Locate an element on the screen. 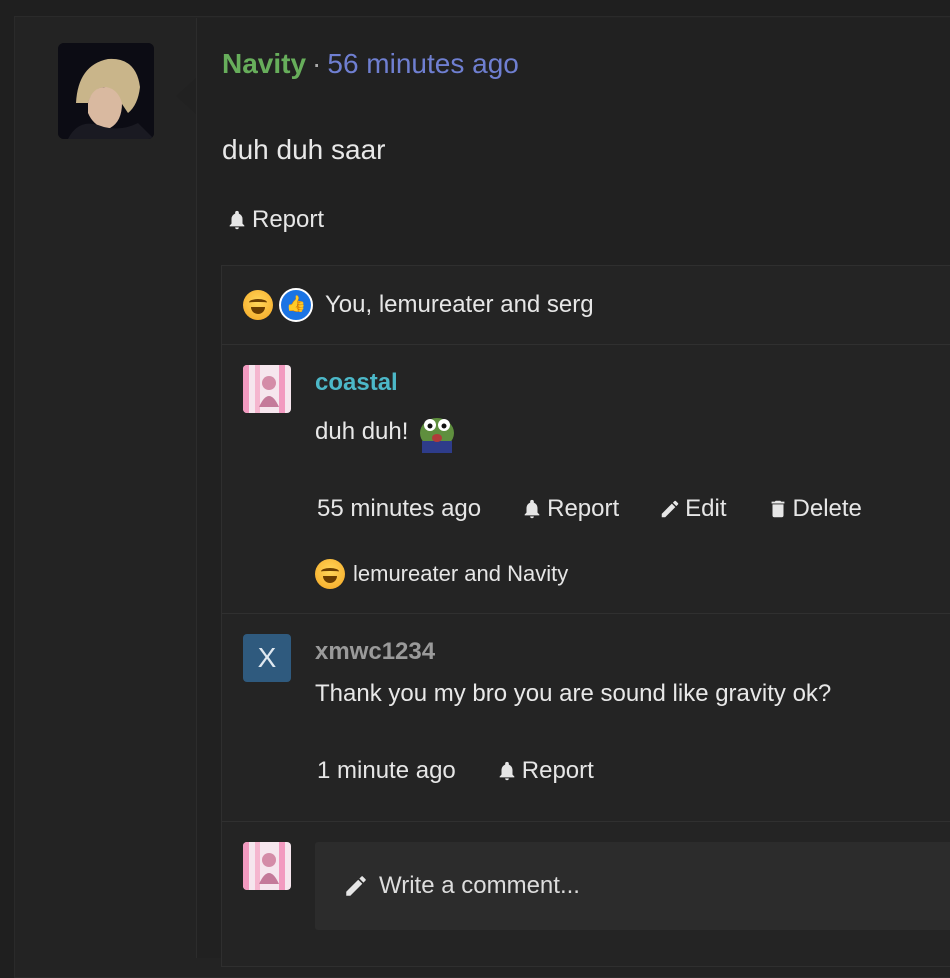 The image size is (950, 978). post-report-button: Report is located at coordinates (275, 220).